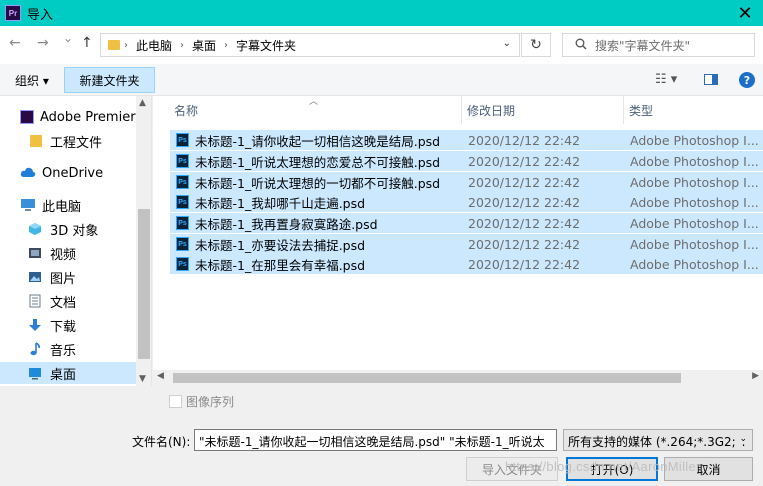  I want to click on sidebar-item-downloads: 下载, so click(68, 325).